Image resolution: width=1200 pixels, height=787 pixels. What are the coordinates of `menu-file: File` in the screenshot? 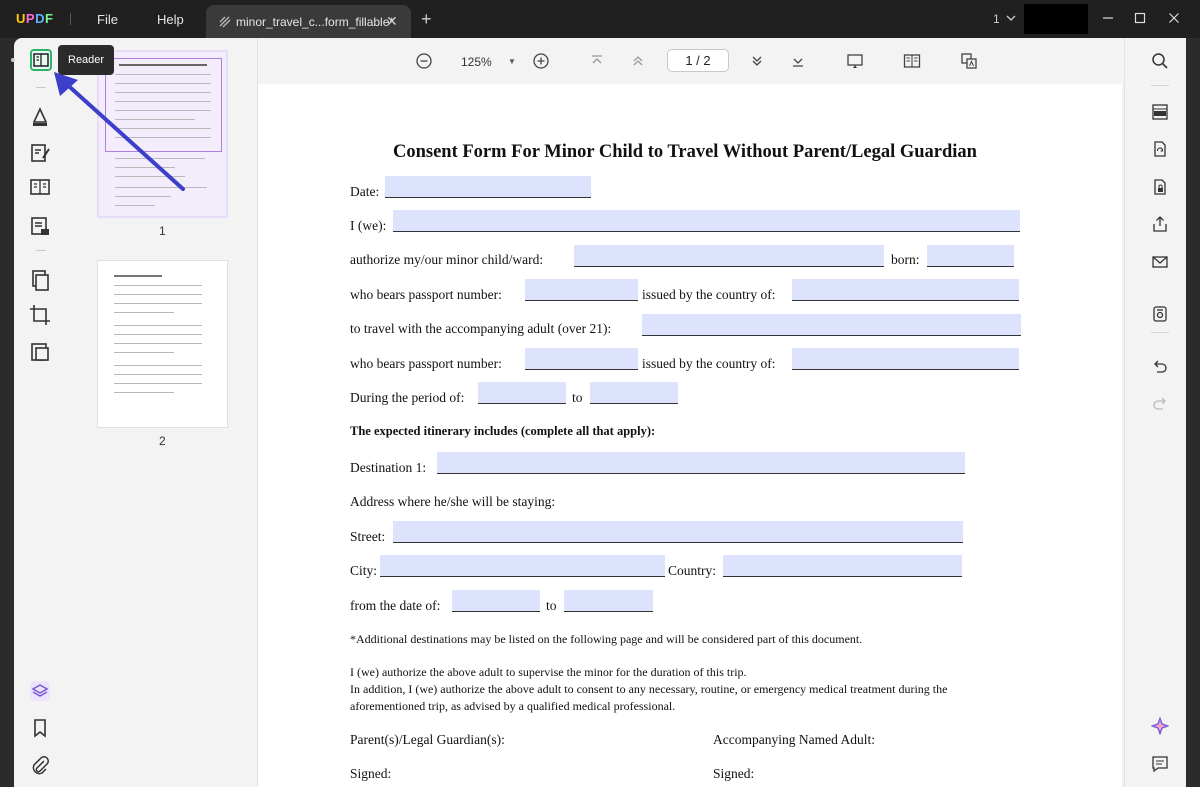 It's located at (107, 19).